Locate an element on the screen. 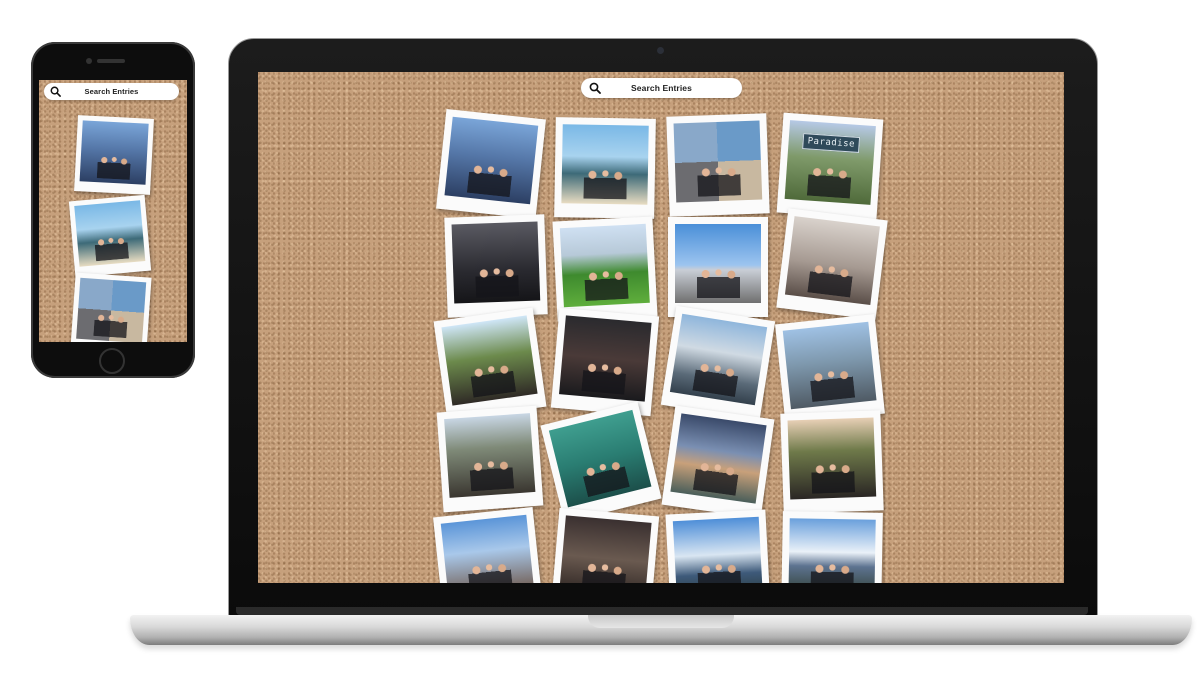 Image resolution: width=1200 pixels, height=675 pixels. laptop-camera is located at coordinates (660, 50).